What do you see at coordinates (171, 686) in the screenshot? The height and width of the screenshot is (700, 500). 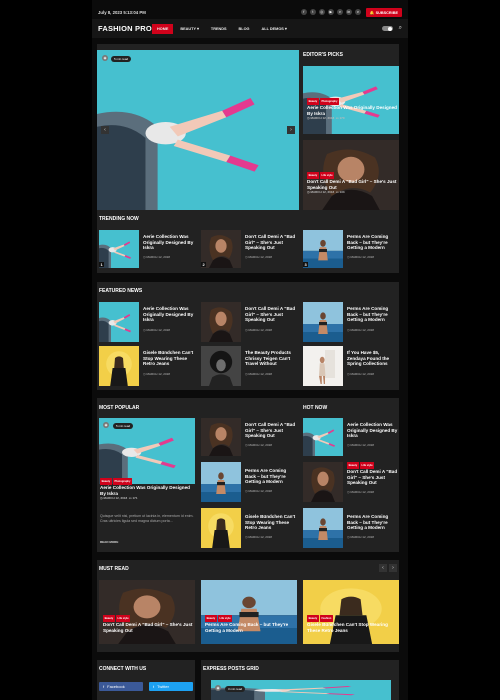 I see `twitter-button: t Twitter` at bounding box center [171, 686].